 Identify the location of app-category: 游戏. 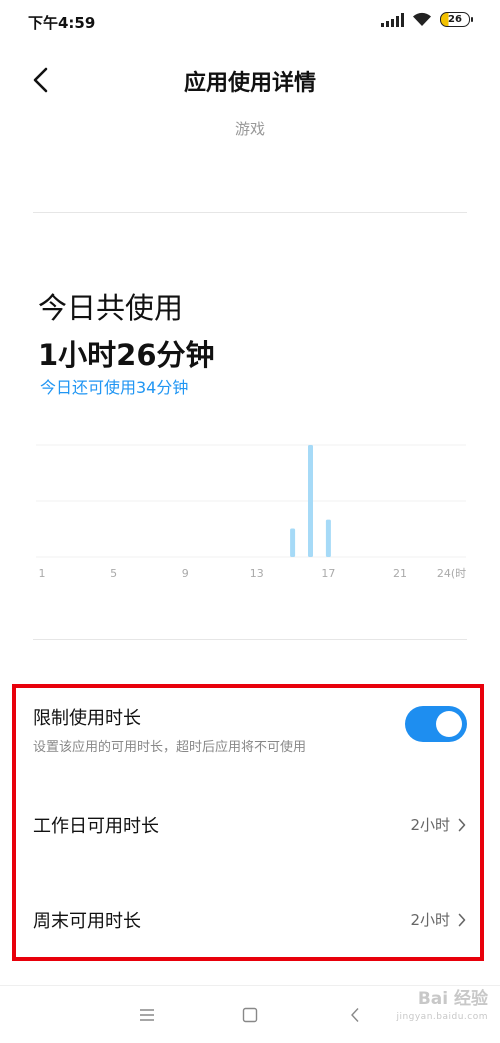
(249, 129).